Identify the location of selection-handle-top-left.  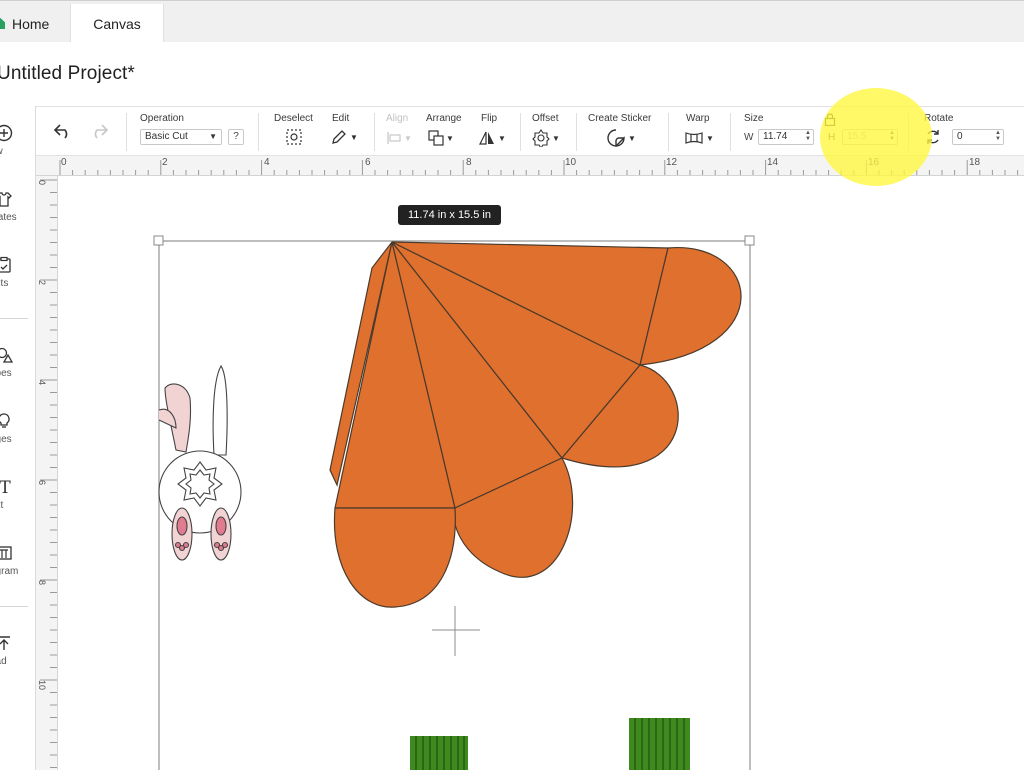
(158, 240).